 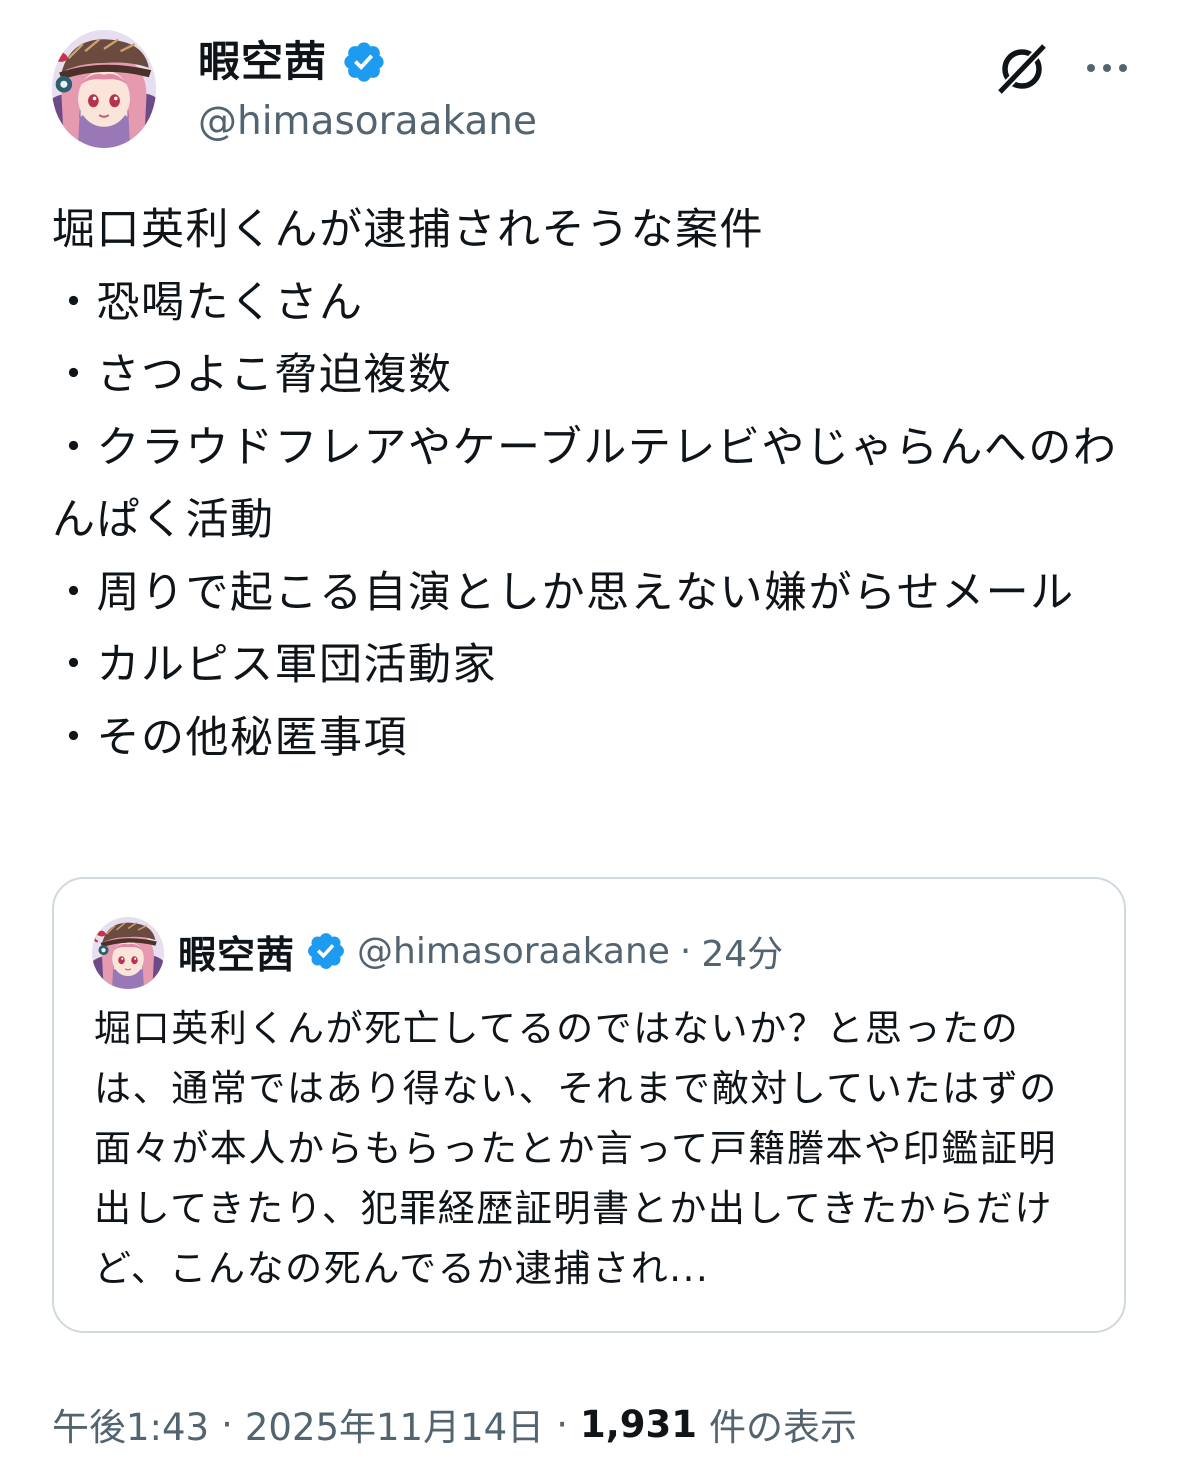 I want to click on quoted-post-header: 暇空茜 @himasoraakane · 24分, so click(x=480, y=951).